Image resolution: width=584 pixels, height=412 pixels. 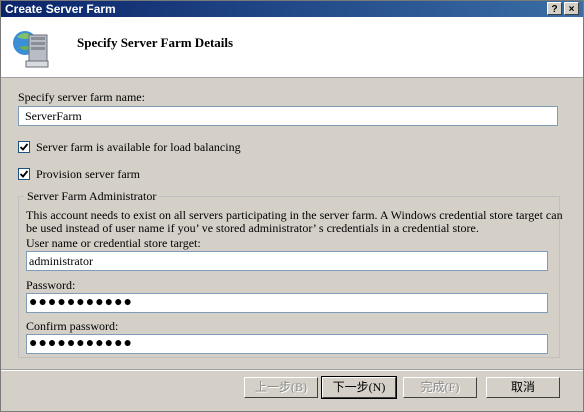 I want to click on server-computer-icon, so click(x=31, y=49).